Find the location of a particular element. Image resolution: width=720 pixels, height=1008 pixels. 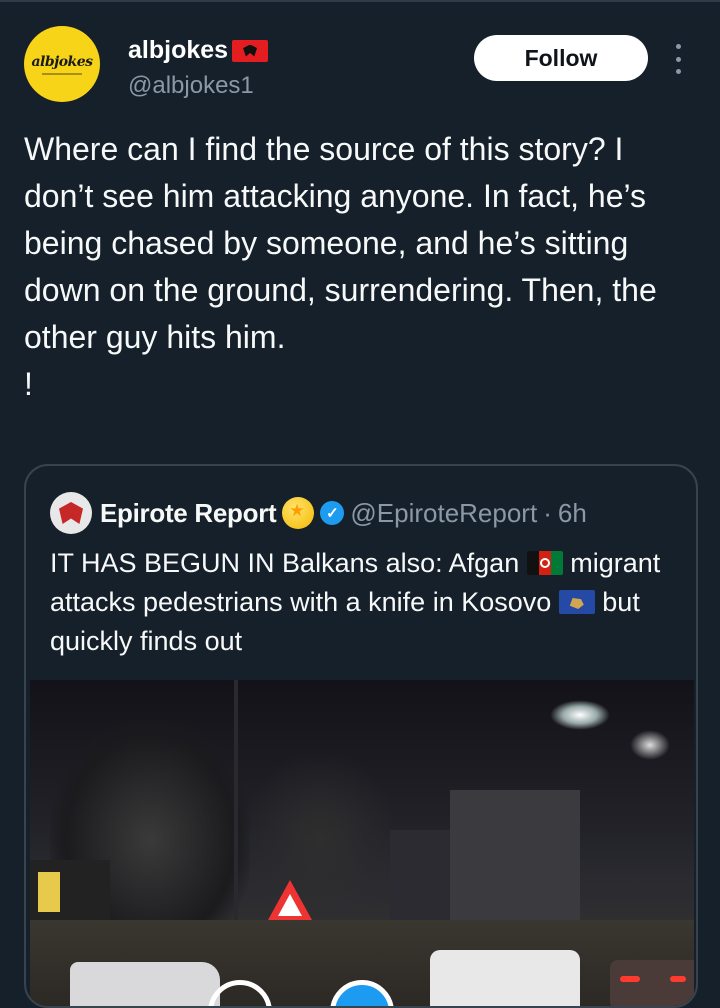

more-vertical-icon is located at coordinates (678, 59).